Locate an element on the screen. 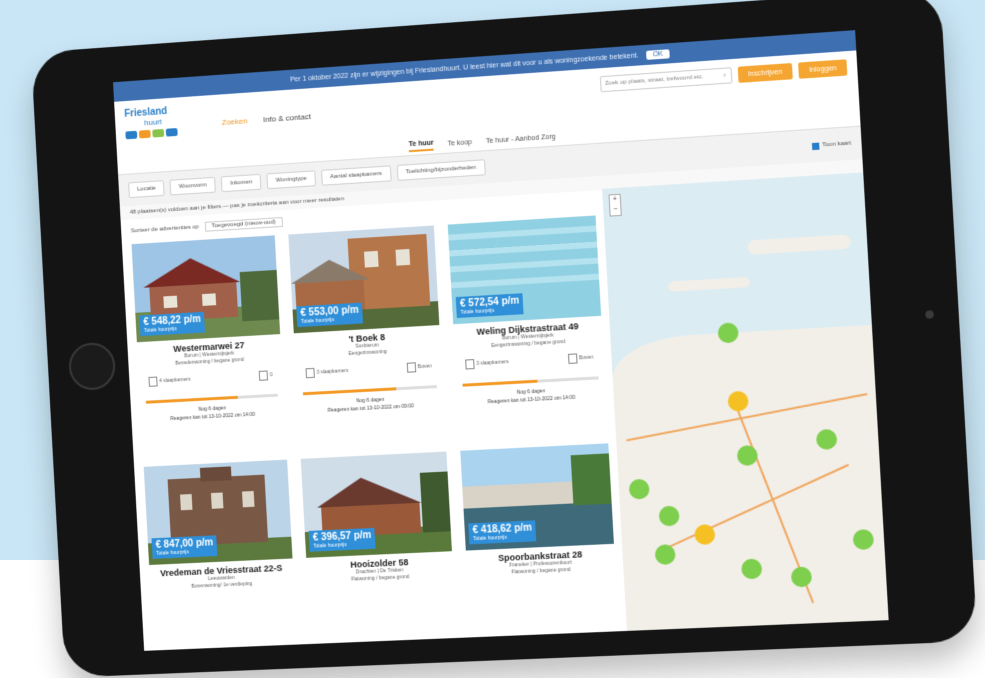  filter-inkomen: Inkomen is located at coordinates (241, 183).